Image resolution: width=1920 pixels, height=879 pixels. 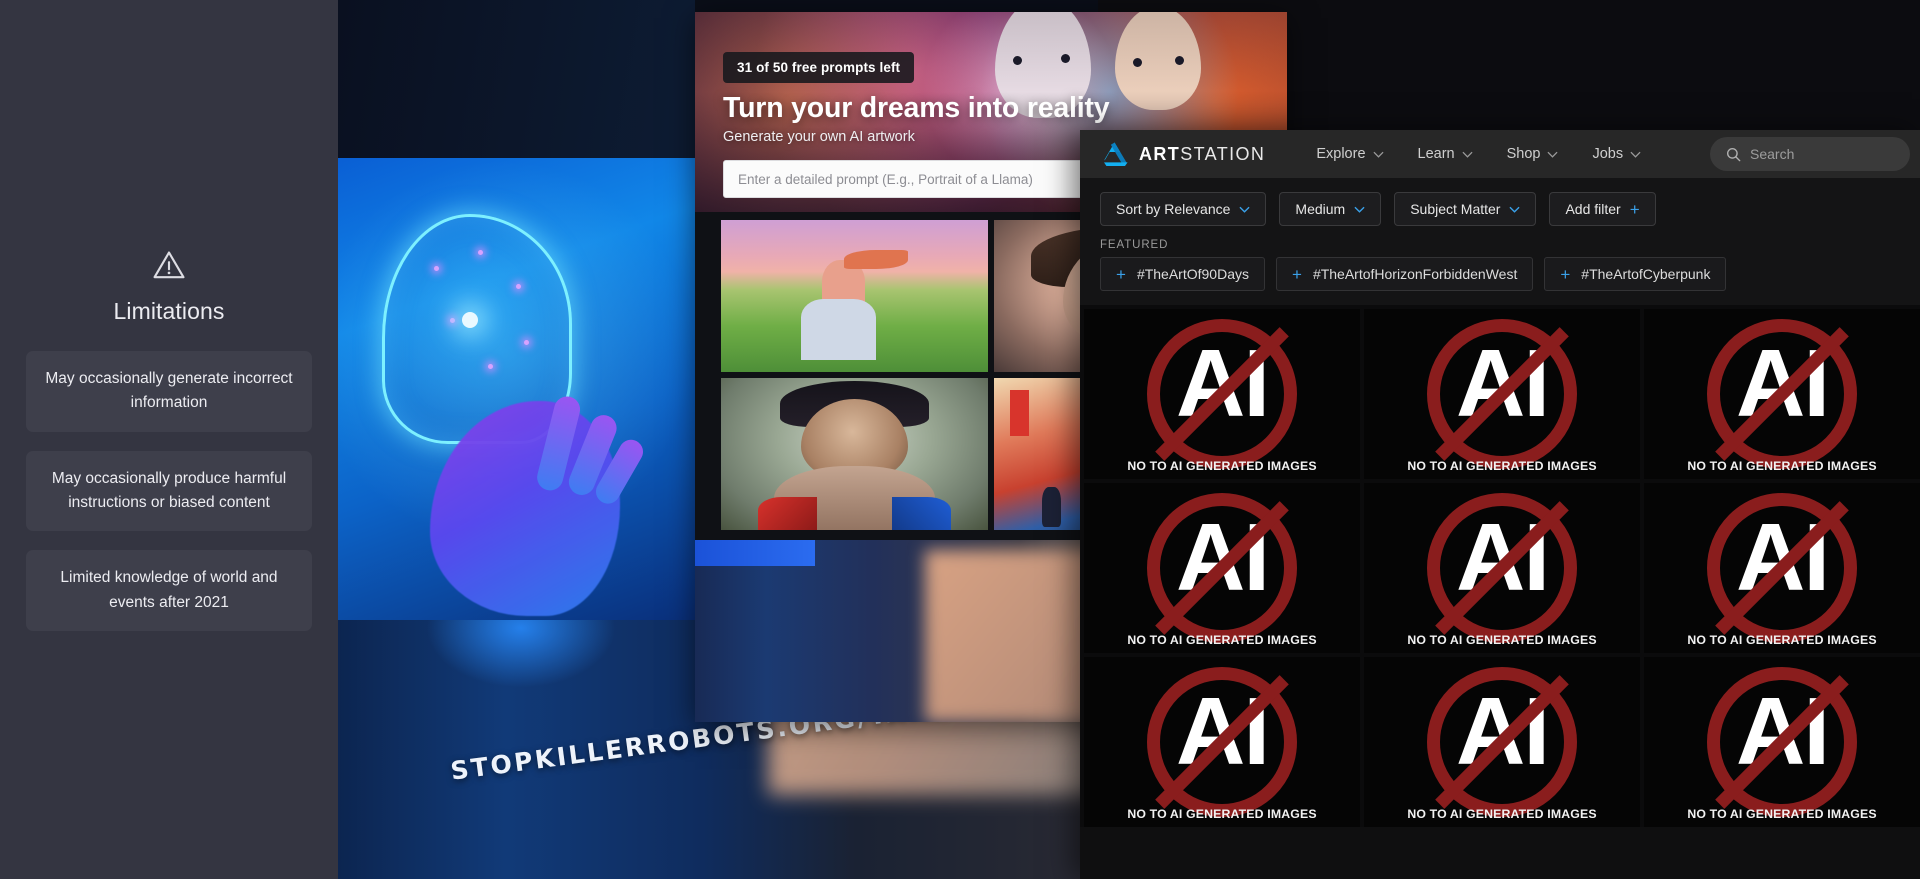 What do you see at coordinates (1116, 154) in the screenshot?
I see `artstation-logo-icon` at bounding box center [1116, 154].